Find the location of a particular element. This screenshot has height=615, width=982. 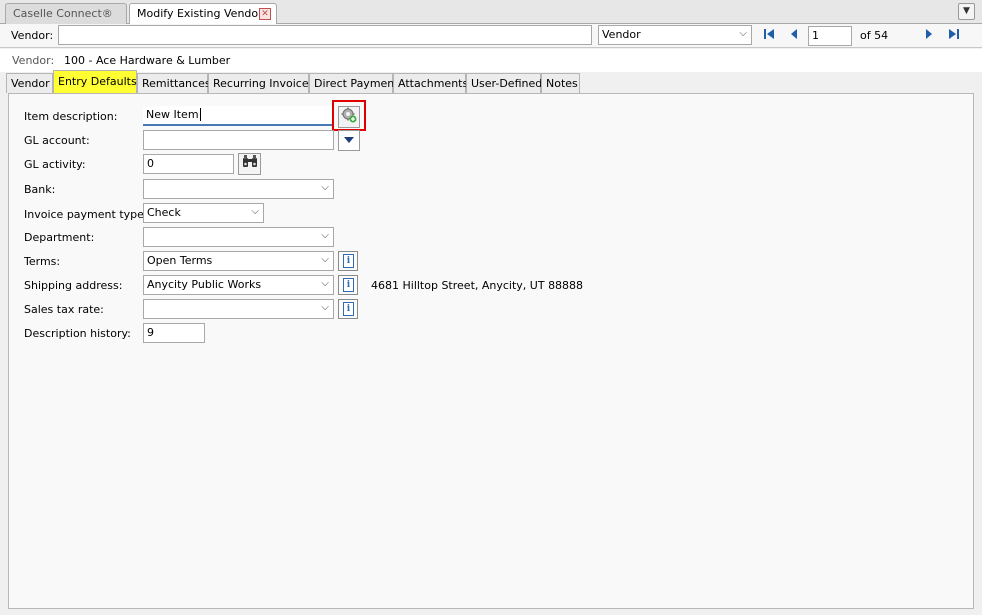

vendor-search-label: Vendor: is located at coordinates (32, 35).